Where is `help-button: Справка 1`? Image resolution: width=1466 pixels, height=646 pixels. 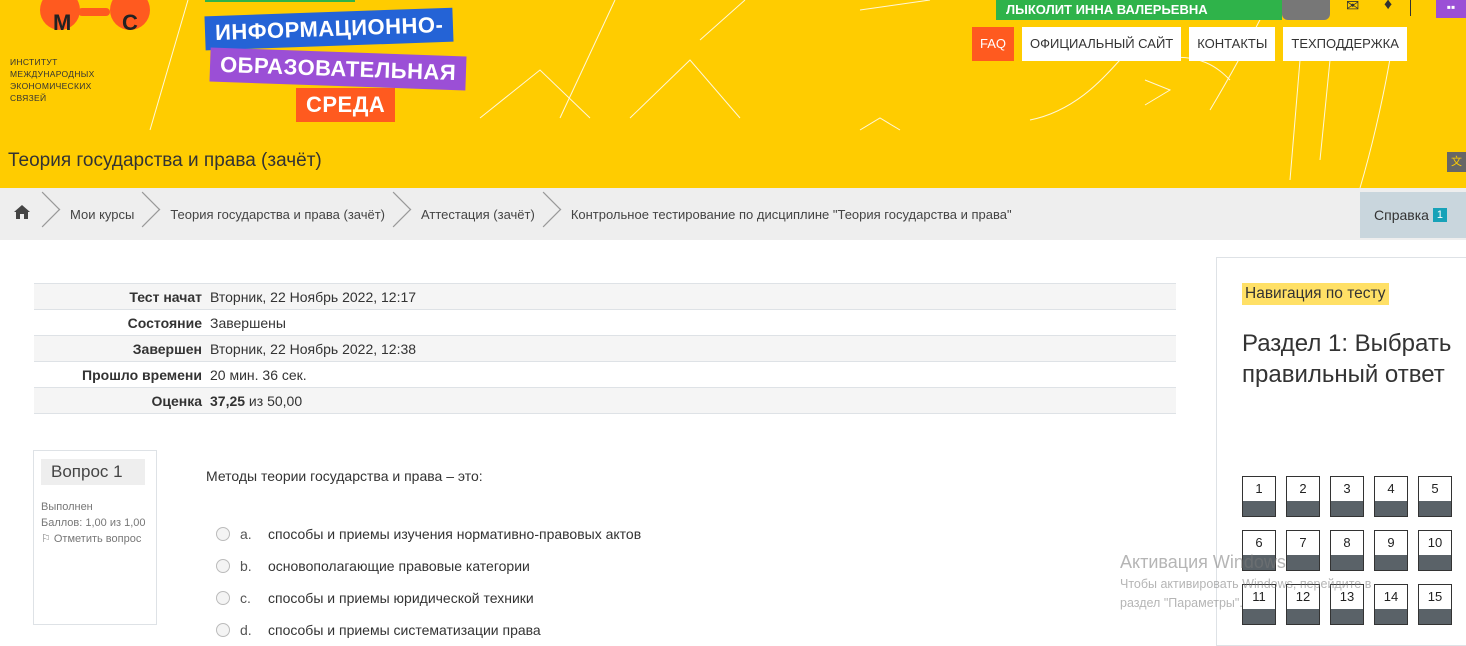 help-button: Справка 1 is located at coordinates (1413, 215).